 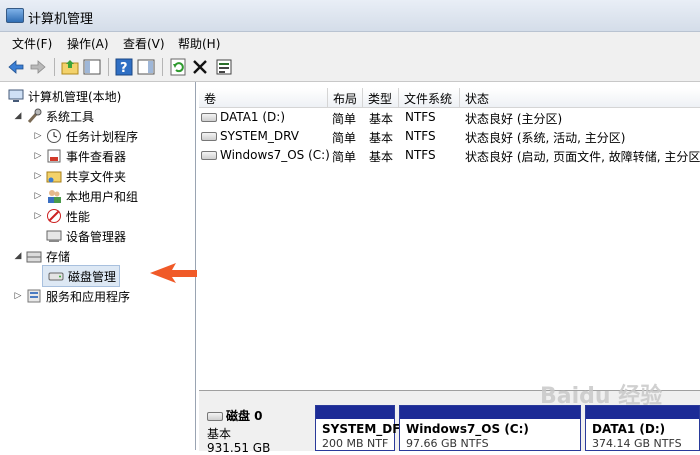 I want to click on tree-item-storage: ◢ 存储, so click(x=41, y=256).